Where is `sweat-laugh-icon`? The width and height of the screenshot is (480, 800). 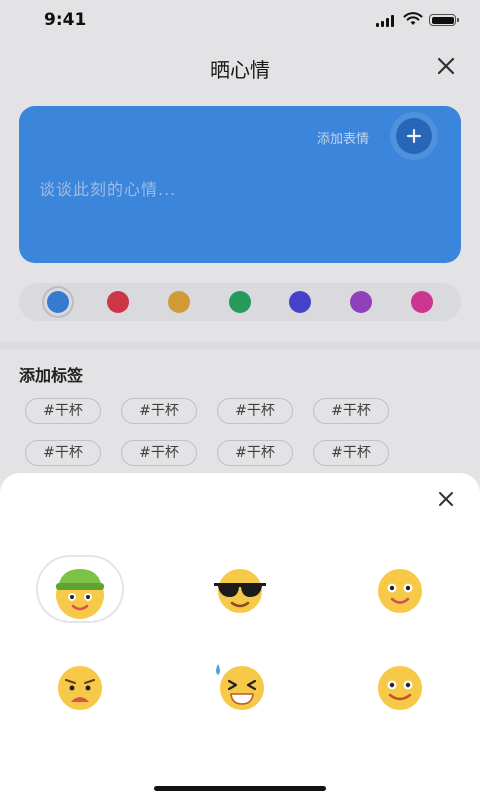
sweat-laugh-icon is located at coordinates (240, 688).